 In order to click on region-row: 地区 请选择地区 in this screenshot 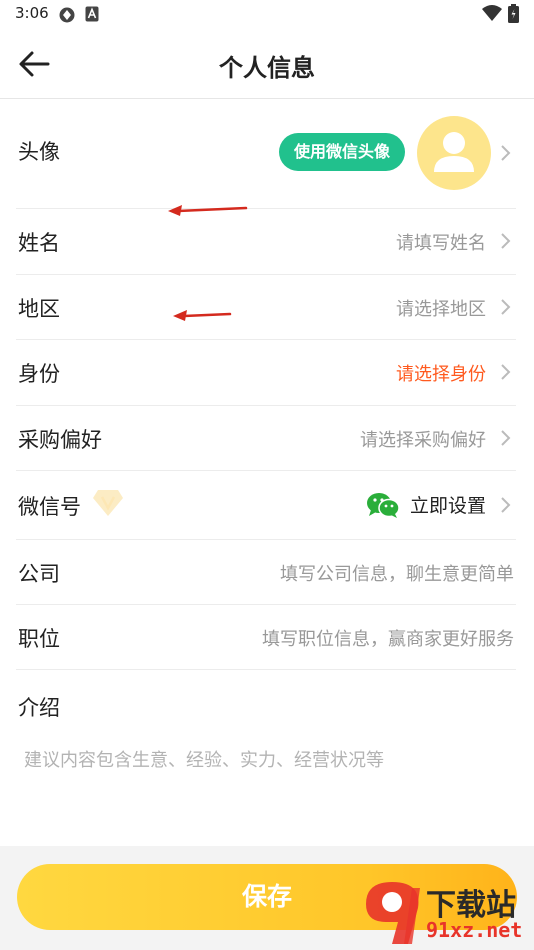, I will do `click(266, 307)`.